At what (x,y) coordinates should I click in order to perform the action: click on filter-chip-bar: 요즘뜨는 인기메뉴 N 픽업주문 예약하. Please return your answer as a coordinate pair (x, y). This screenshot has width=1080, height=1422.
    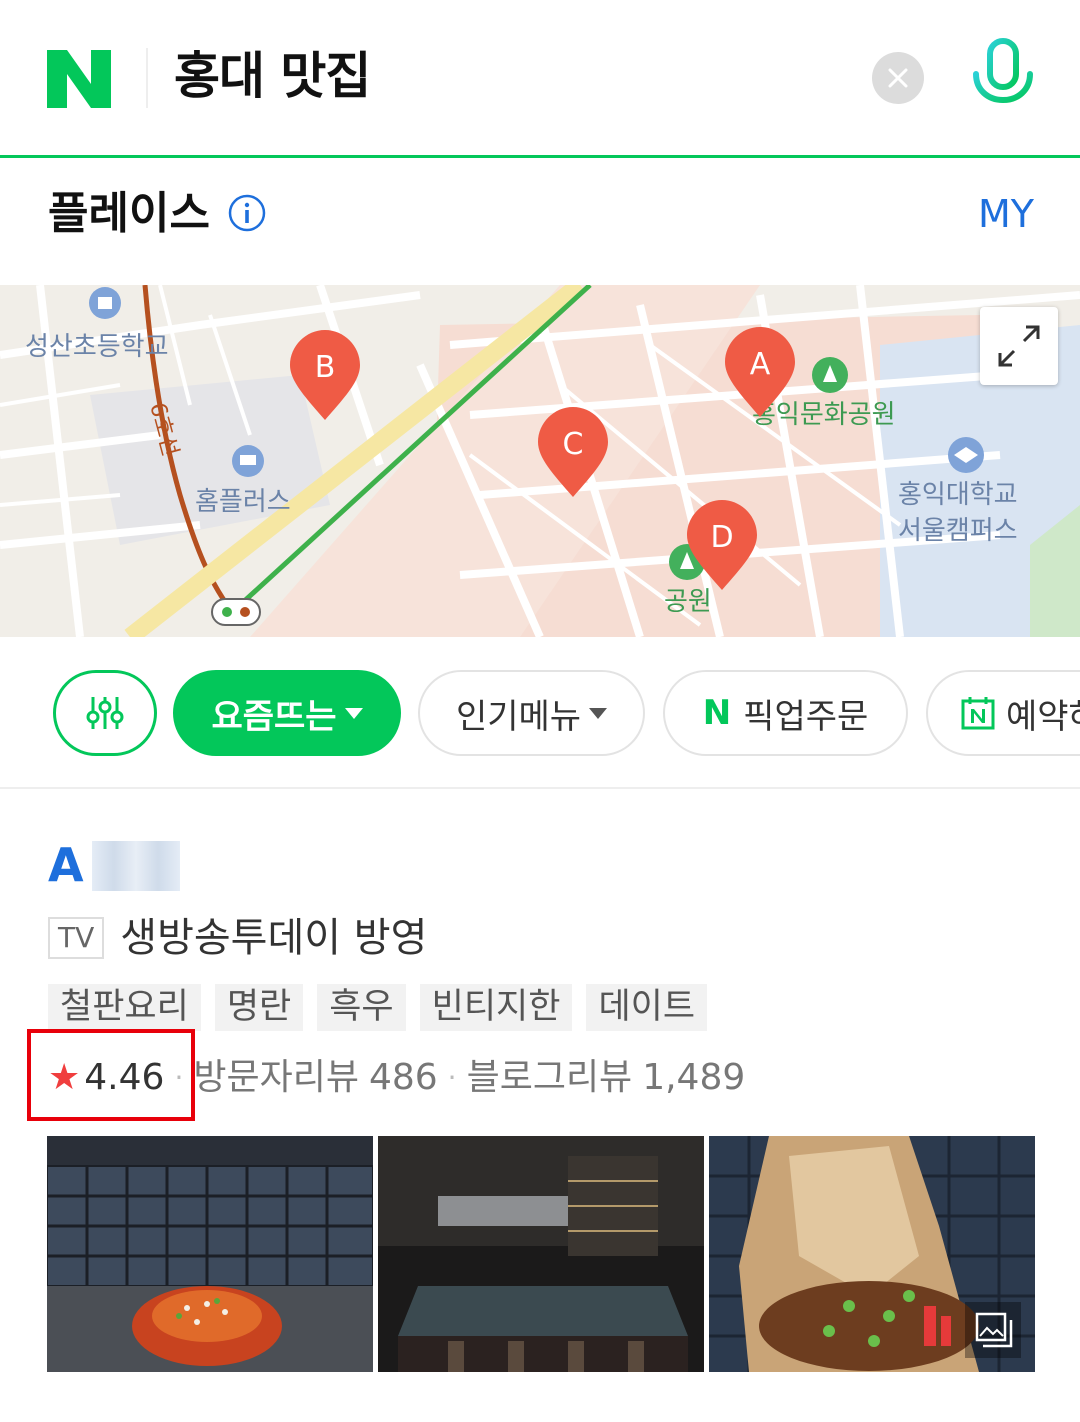
    Looking at the image, I should click on (540, 713).